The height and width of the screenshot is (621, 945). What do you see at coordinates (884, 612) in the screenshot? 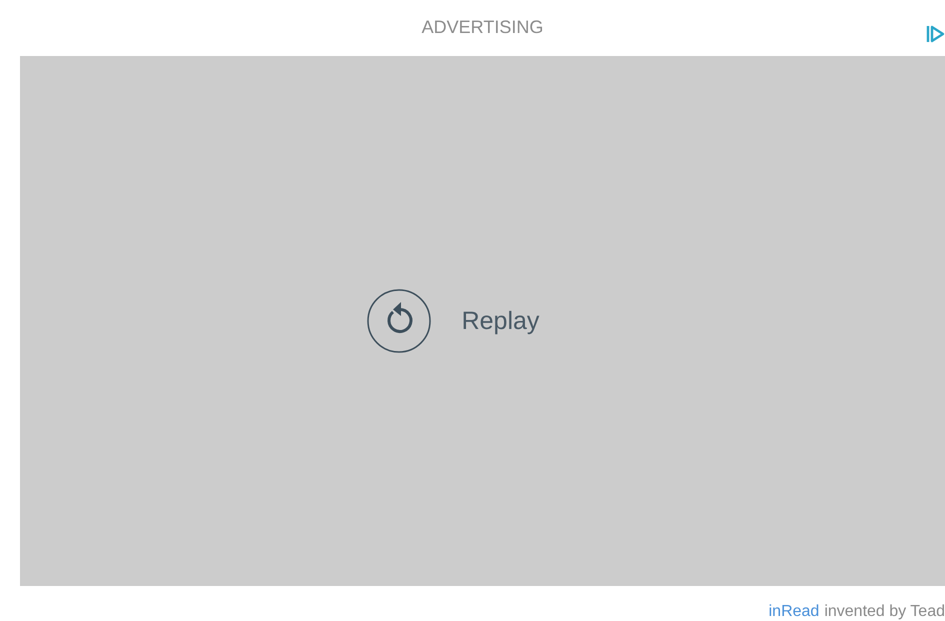
I see `credit-text: invented by Tead` at bounding box center [884, 612].